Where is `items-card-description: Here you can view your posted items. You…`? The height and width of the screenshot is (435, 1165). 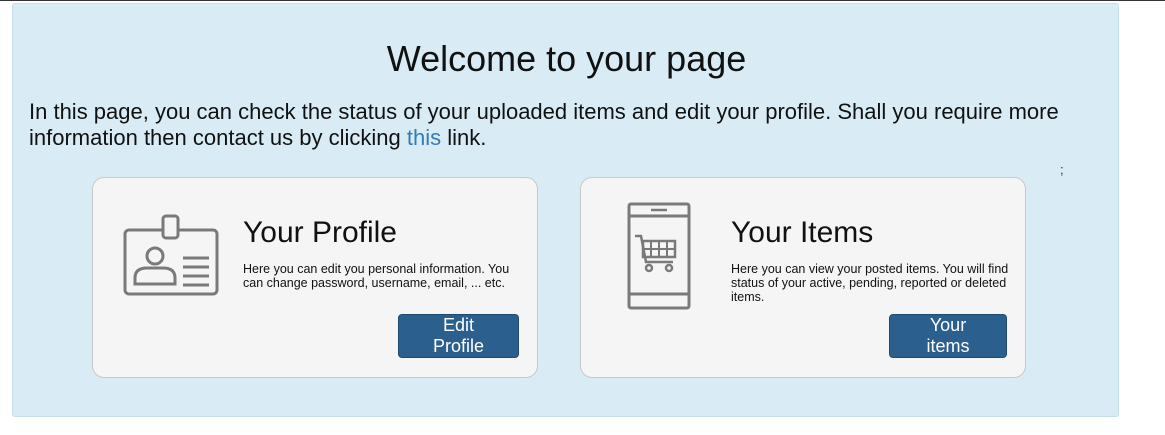
items-card-description: Here you can view your posted items. You… is located at coordinates (870, 283).